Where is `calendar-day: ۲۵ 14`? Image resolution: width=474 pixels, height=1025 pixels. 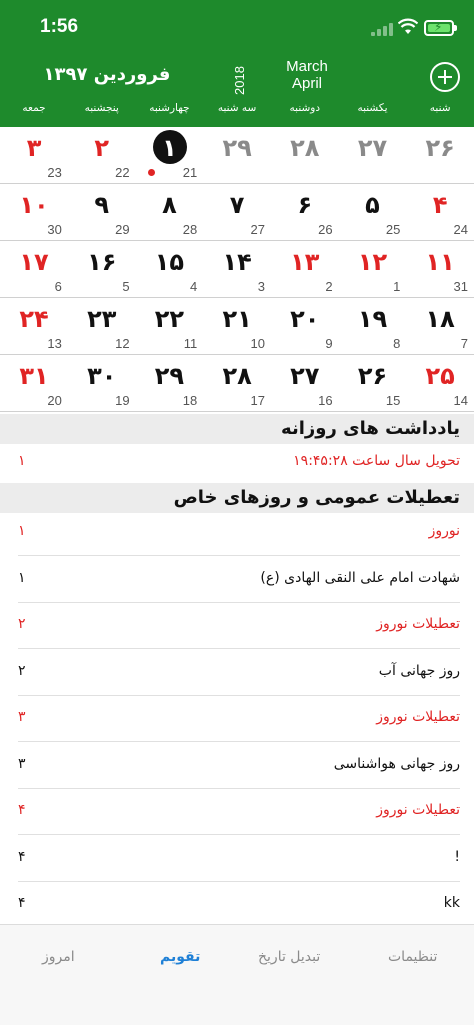 calendar-day: ۲۵ 14 is located at coordinates (440, 383).